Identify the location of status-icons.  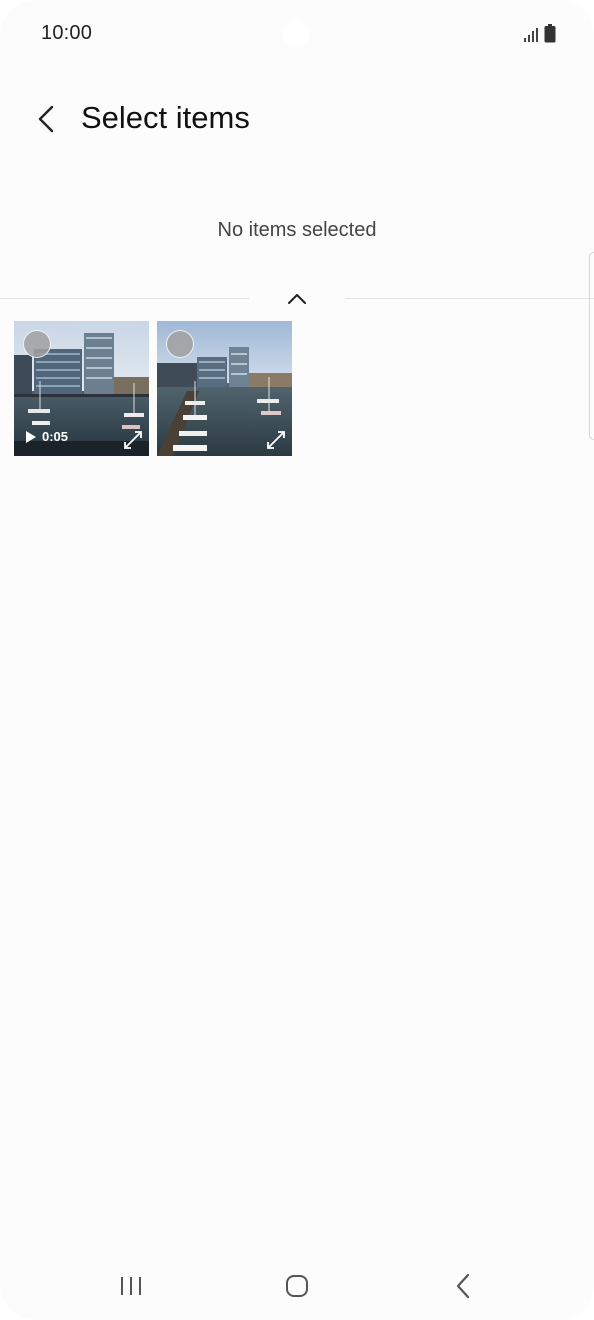
(539, 33).